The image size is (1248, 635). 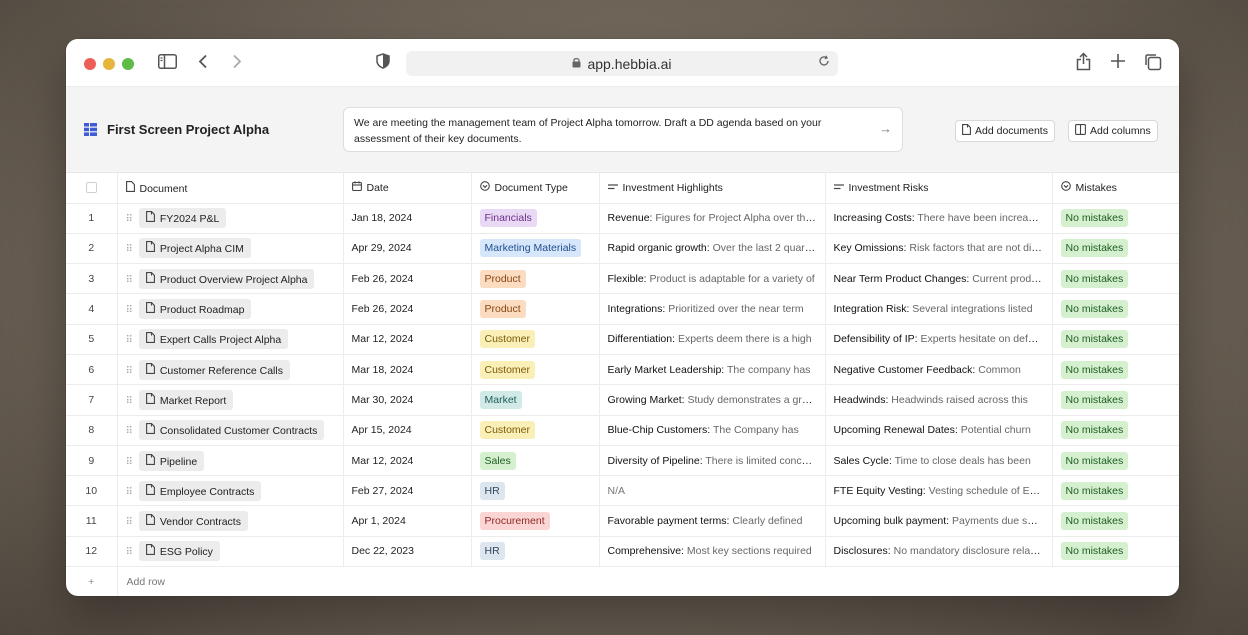 What do you see at coordinates (230, 552) in the screenshot?
I see `document-cell: ⠿ ESG Policy` at bounding box center [230, 552].